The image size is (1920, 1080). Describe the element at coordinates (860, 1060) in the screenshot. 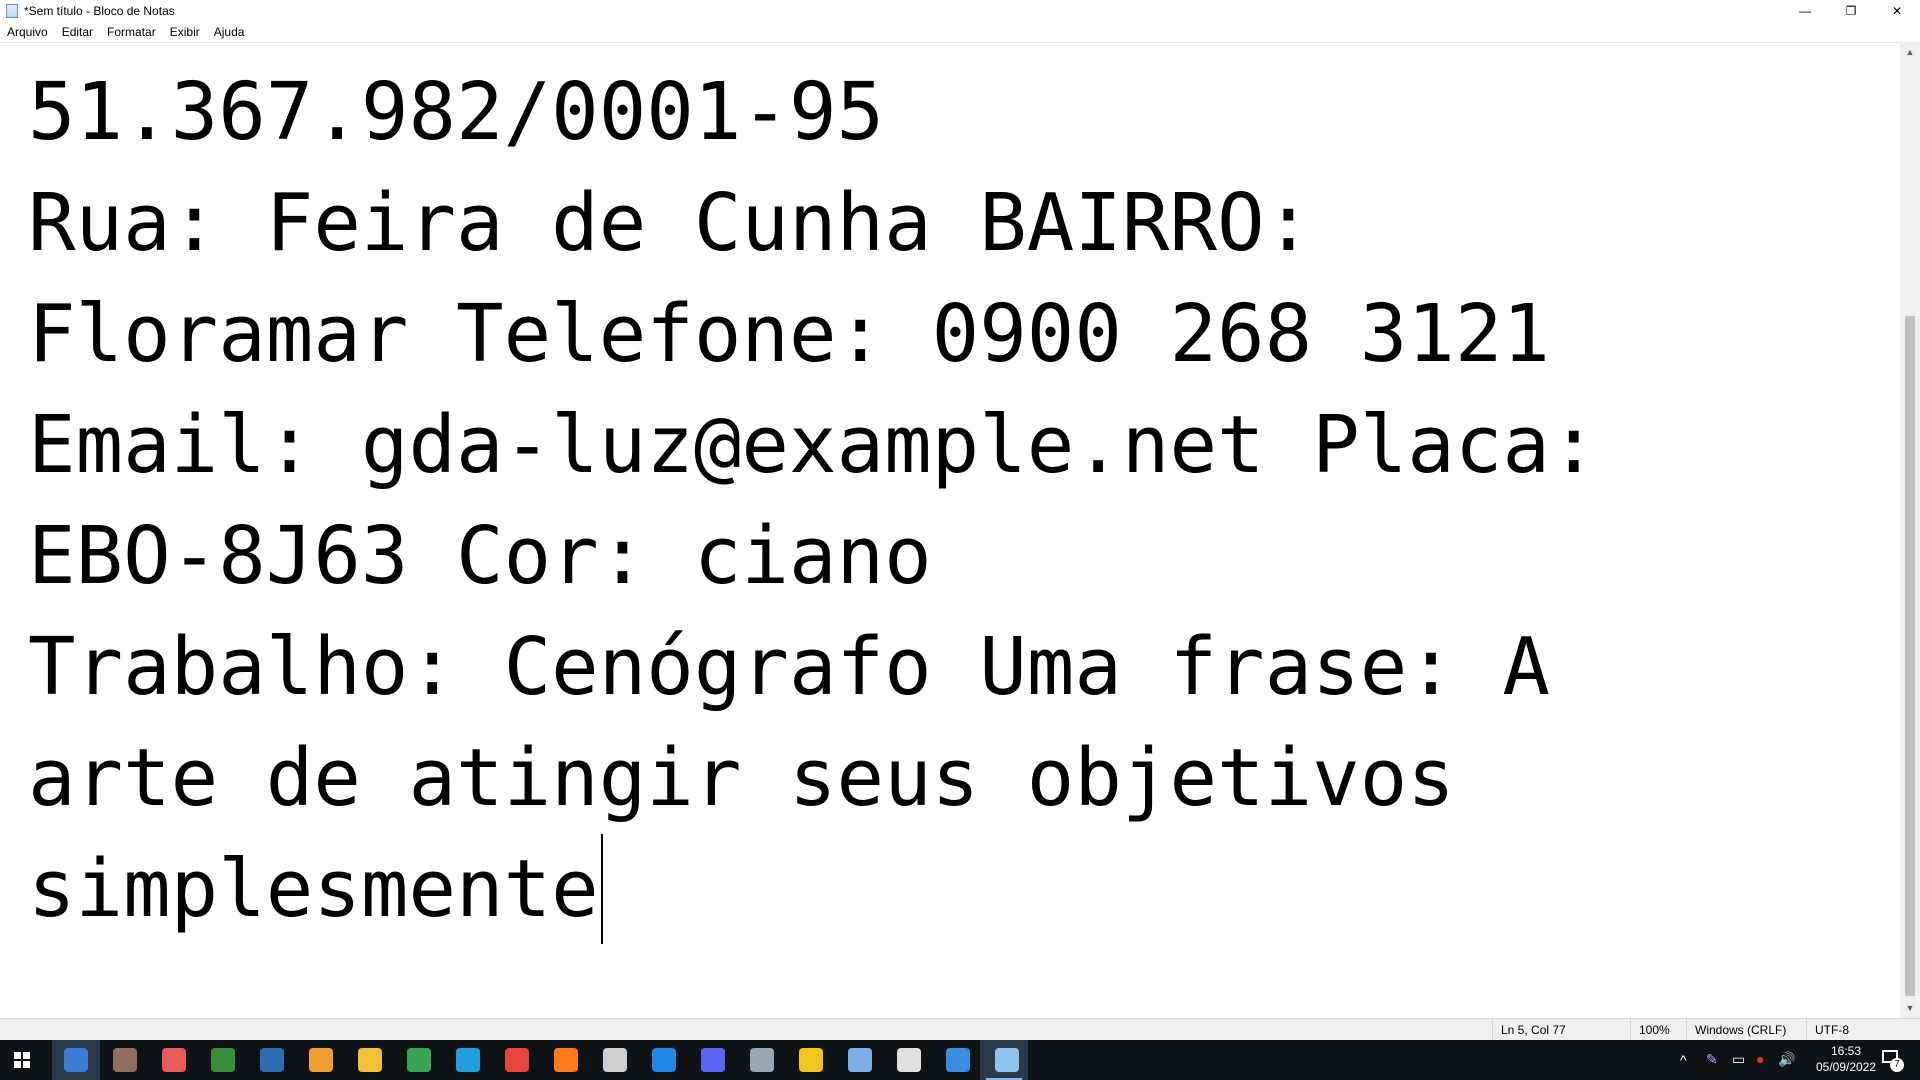

I see `paintbrush-icon` at that location.